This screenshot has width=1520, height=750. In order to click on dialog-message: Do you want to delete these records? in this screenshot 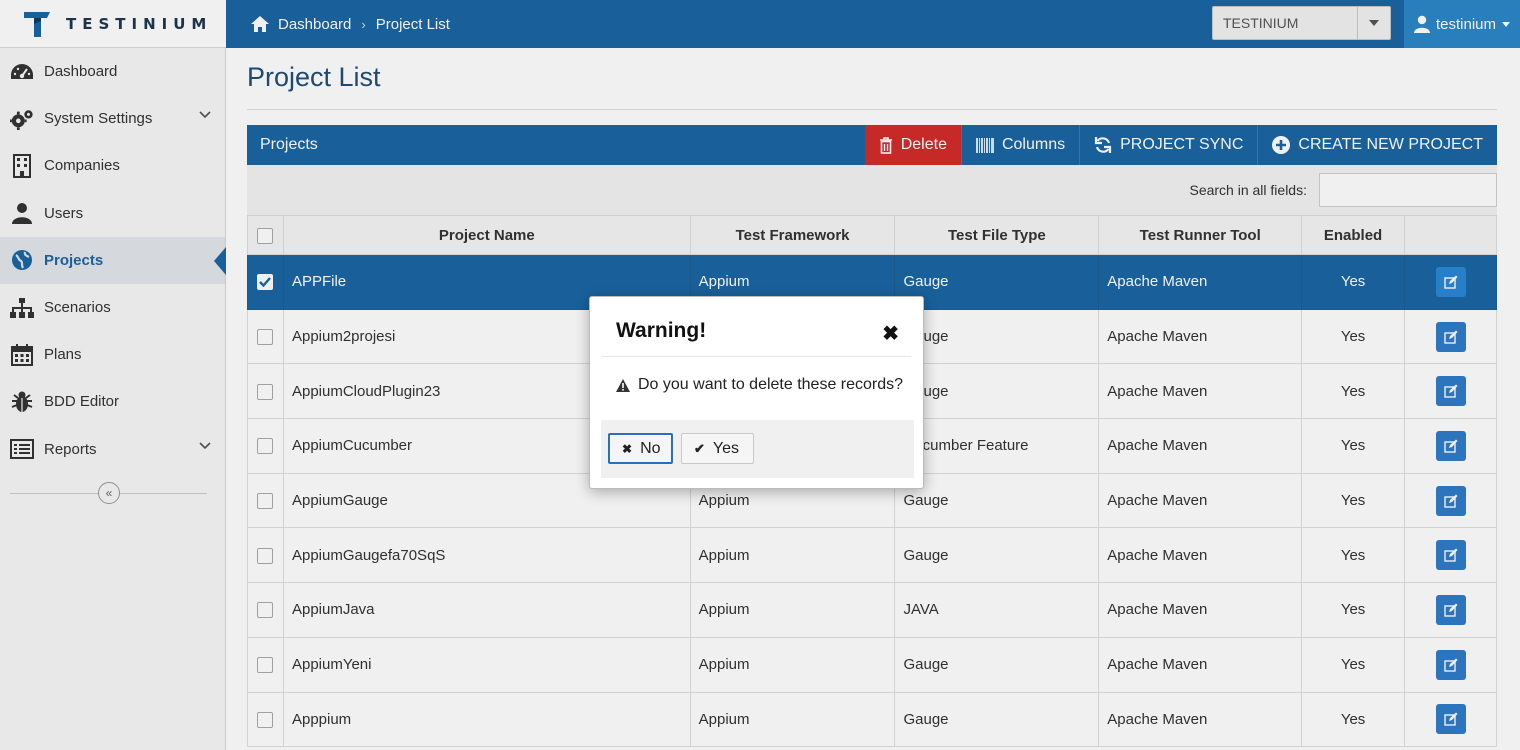, I will do `click(759, 385)`.